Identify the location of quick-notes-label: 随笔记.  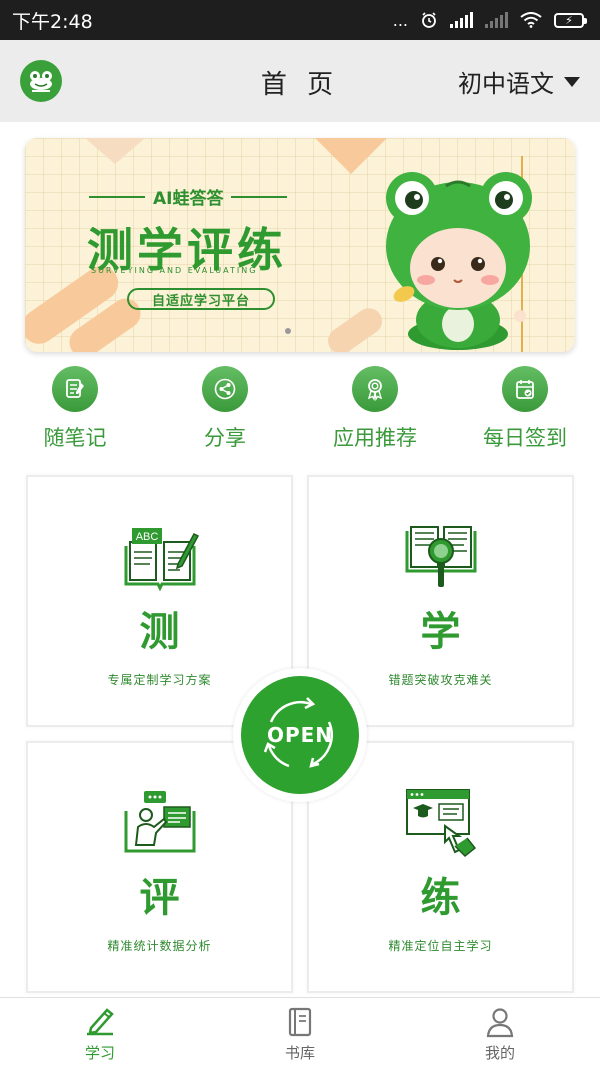
(75, 438).